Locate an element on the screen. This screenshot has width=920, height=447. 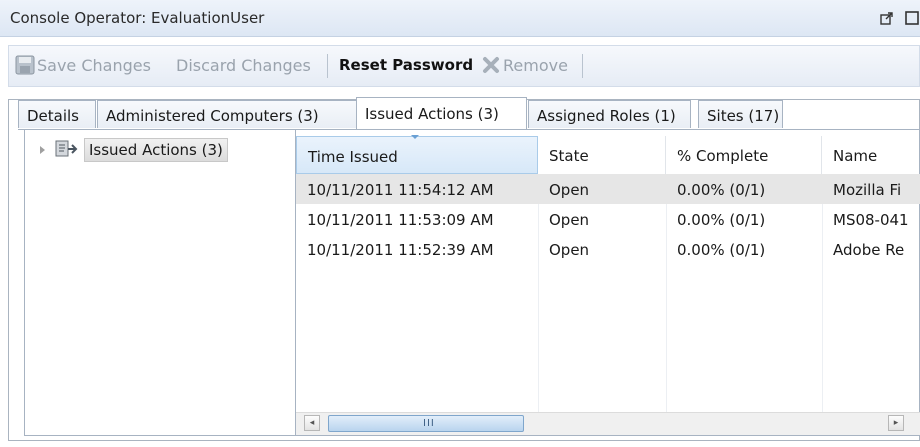
tab-assigned-roles: Assigned Roles (1) is located at coordinates (609, 114).